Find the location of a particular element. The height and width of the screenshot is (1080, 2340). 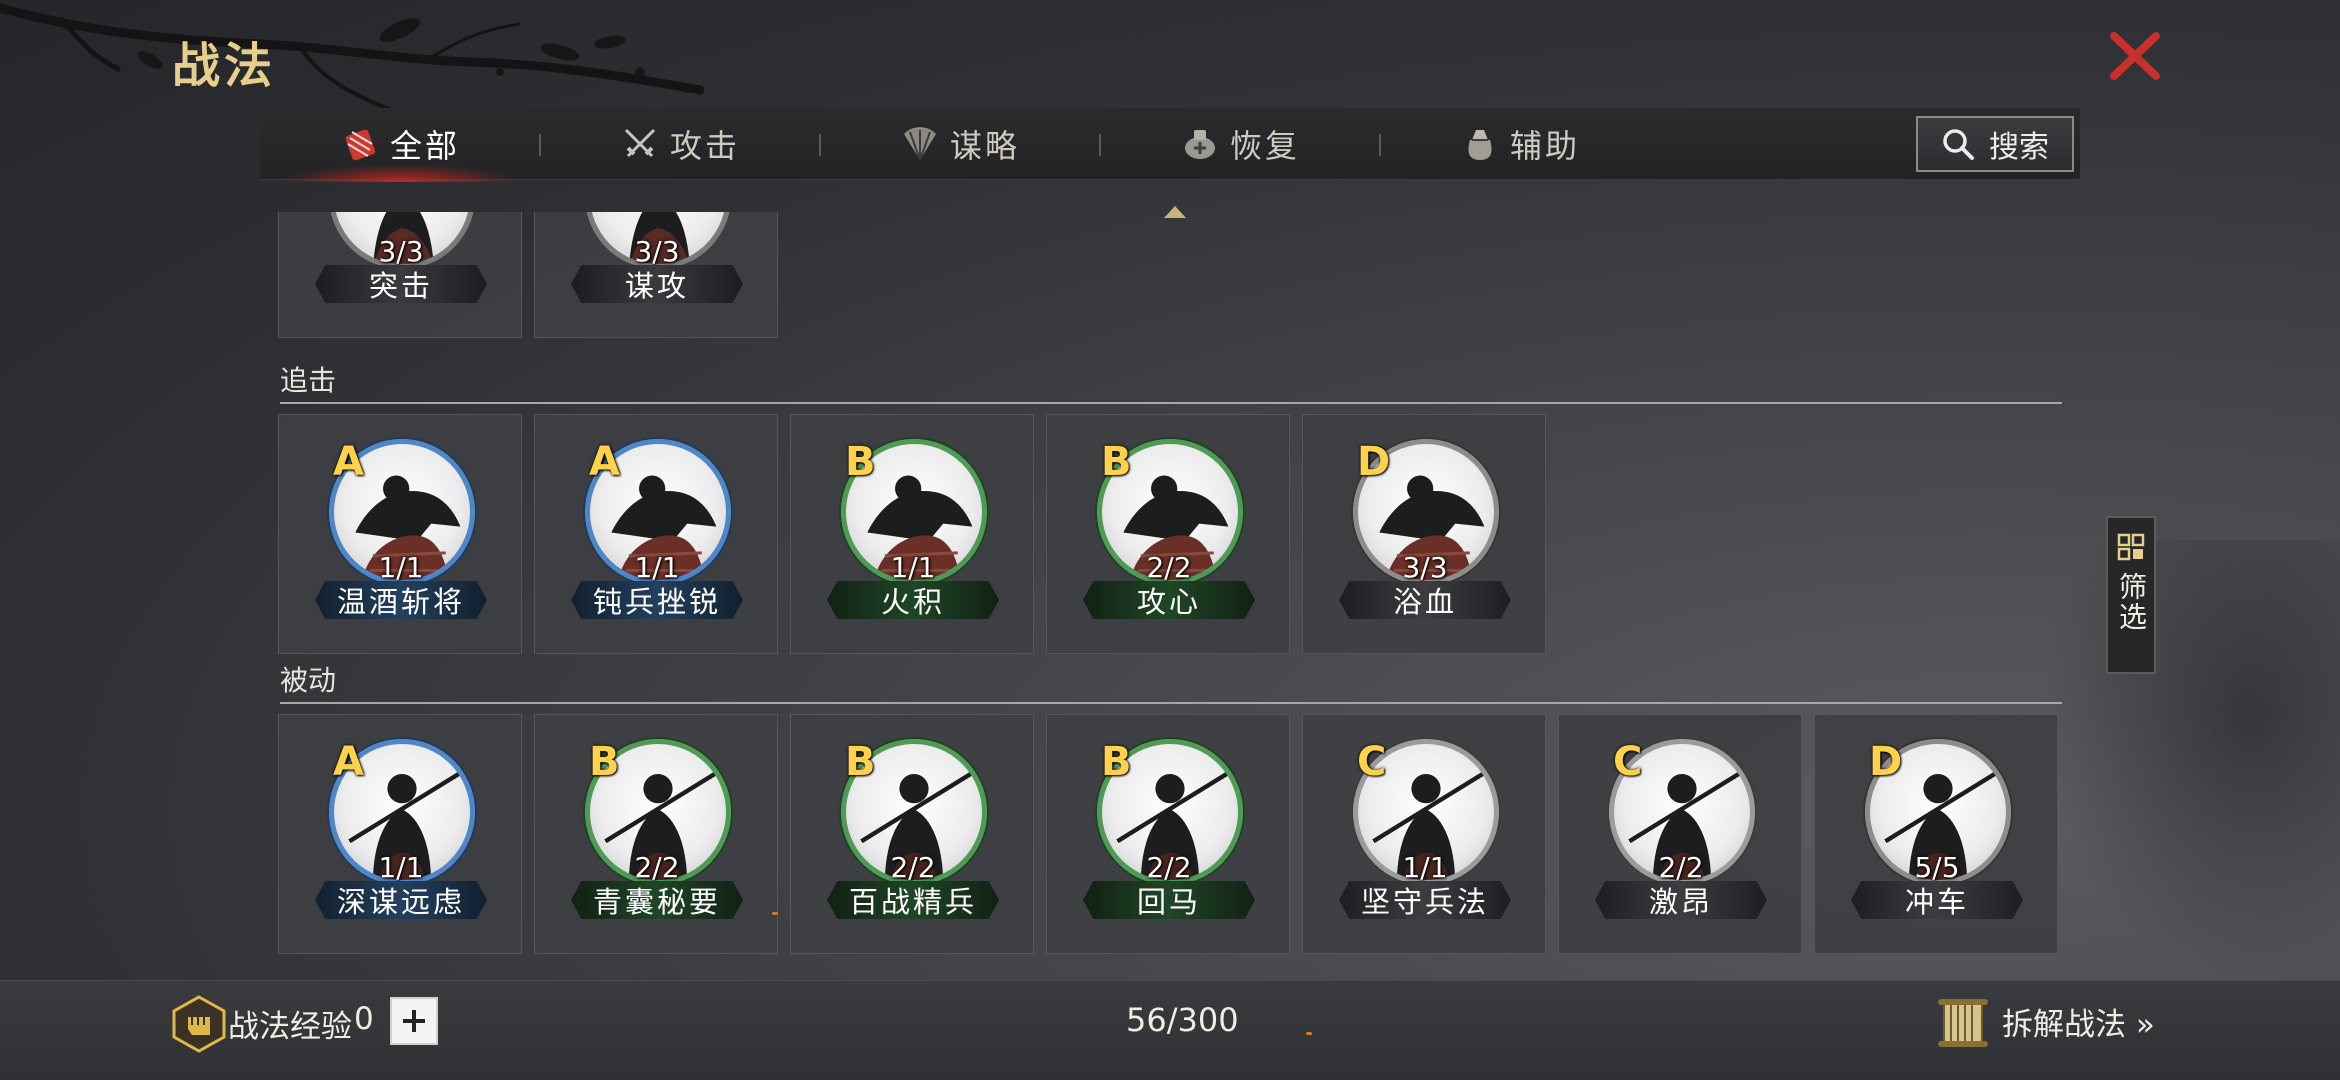

skill-card: A 1/1 深谋远虑 is located at coordinates (400, 834).